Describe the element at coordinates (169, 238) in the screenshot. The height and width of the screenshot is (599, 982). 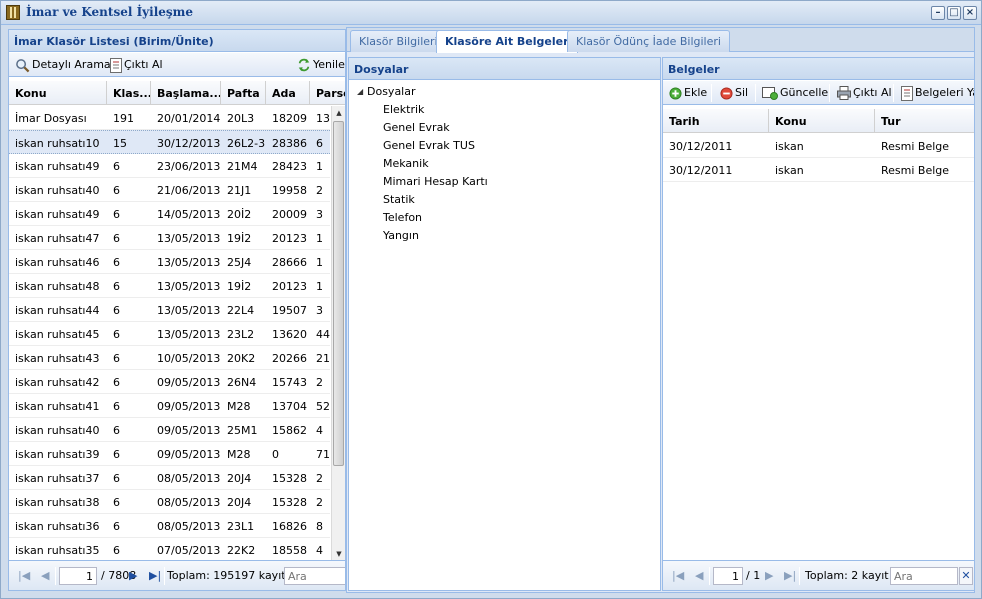
I see `table-row: iskan ruhsatı47 6 13/05/2013 19İ2 20123 1` at that location.